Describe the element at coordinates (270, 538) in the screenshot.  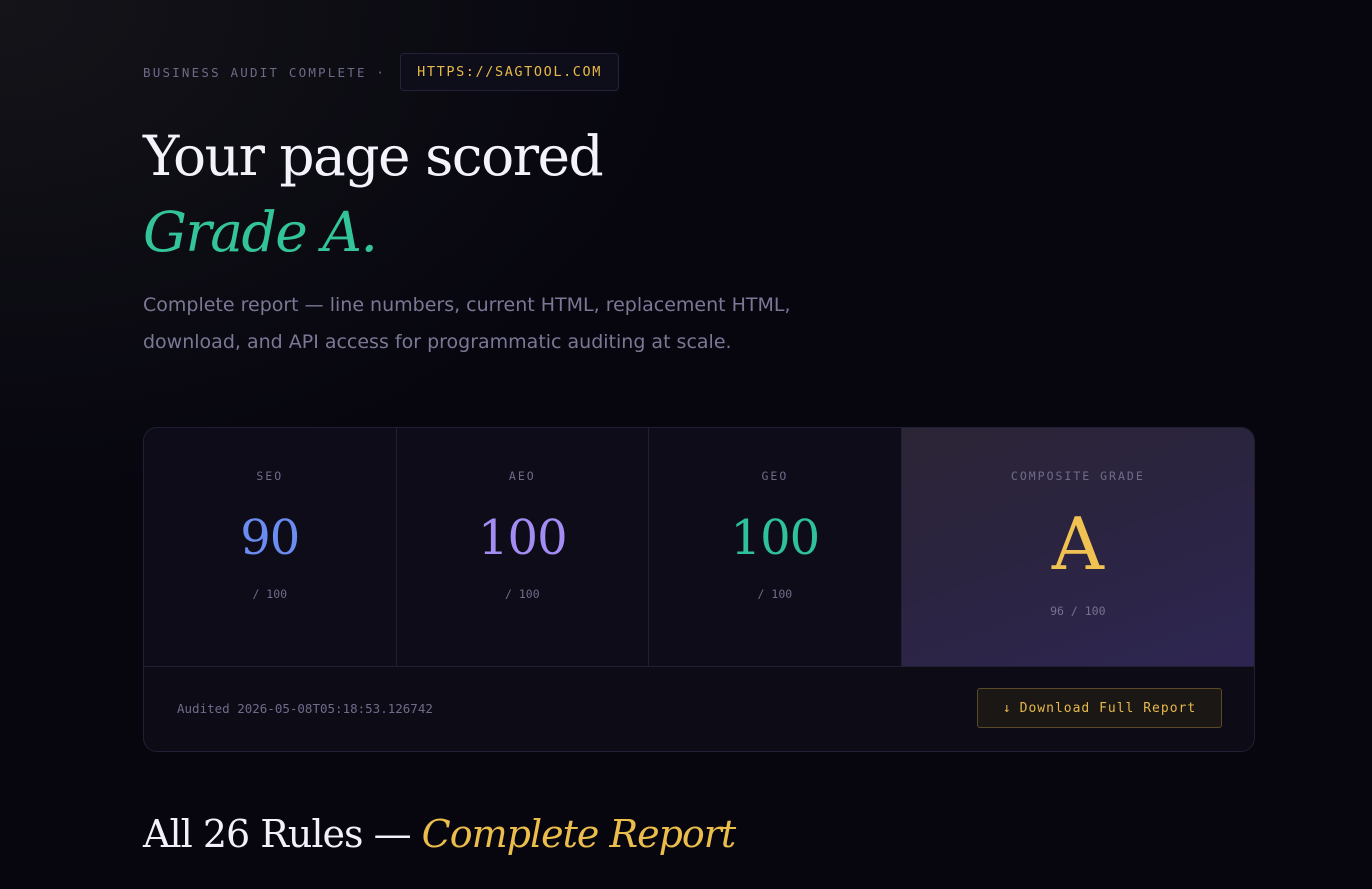
I see `score-value-seo: 90` at that location.